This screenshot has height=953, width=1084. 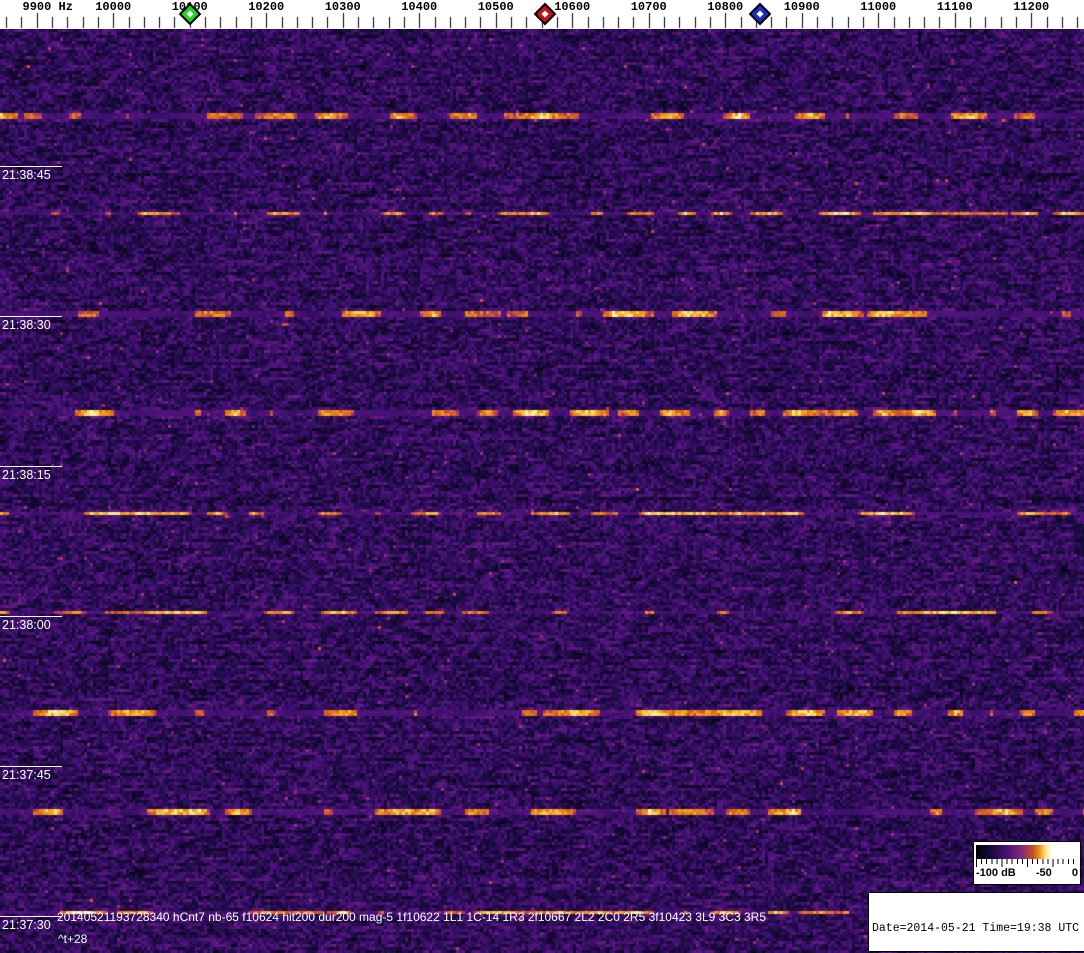 I want to click on freq-tick-label: 10500, so click(x=495, y=7).